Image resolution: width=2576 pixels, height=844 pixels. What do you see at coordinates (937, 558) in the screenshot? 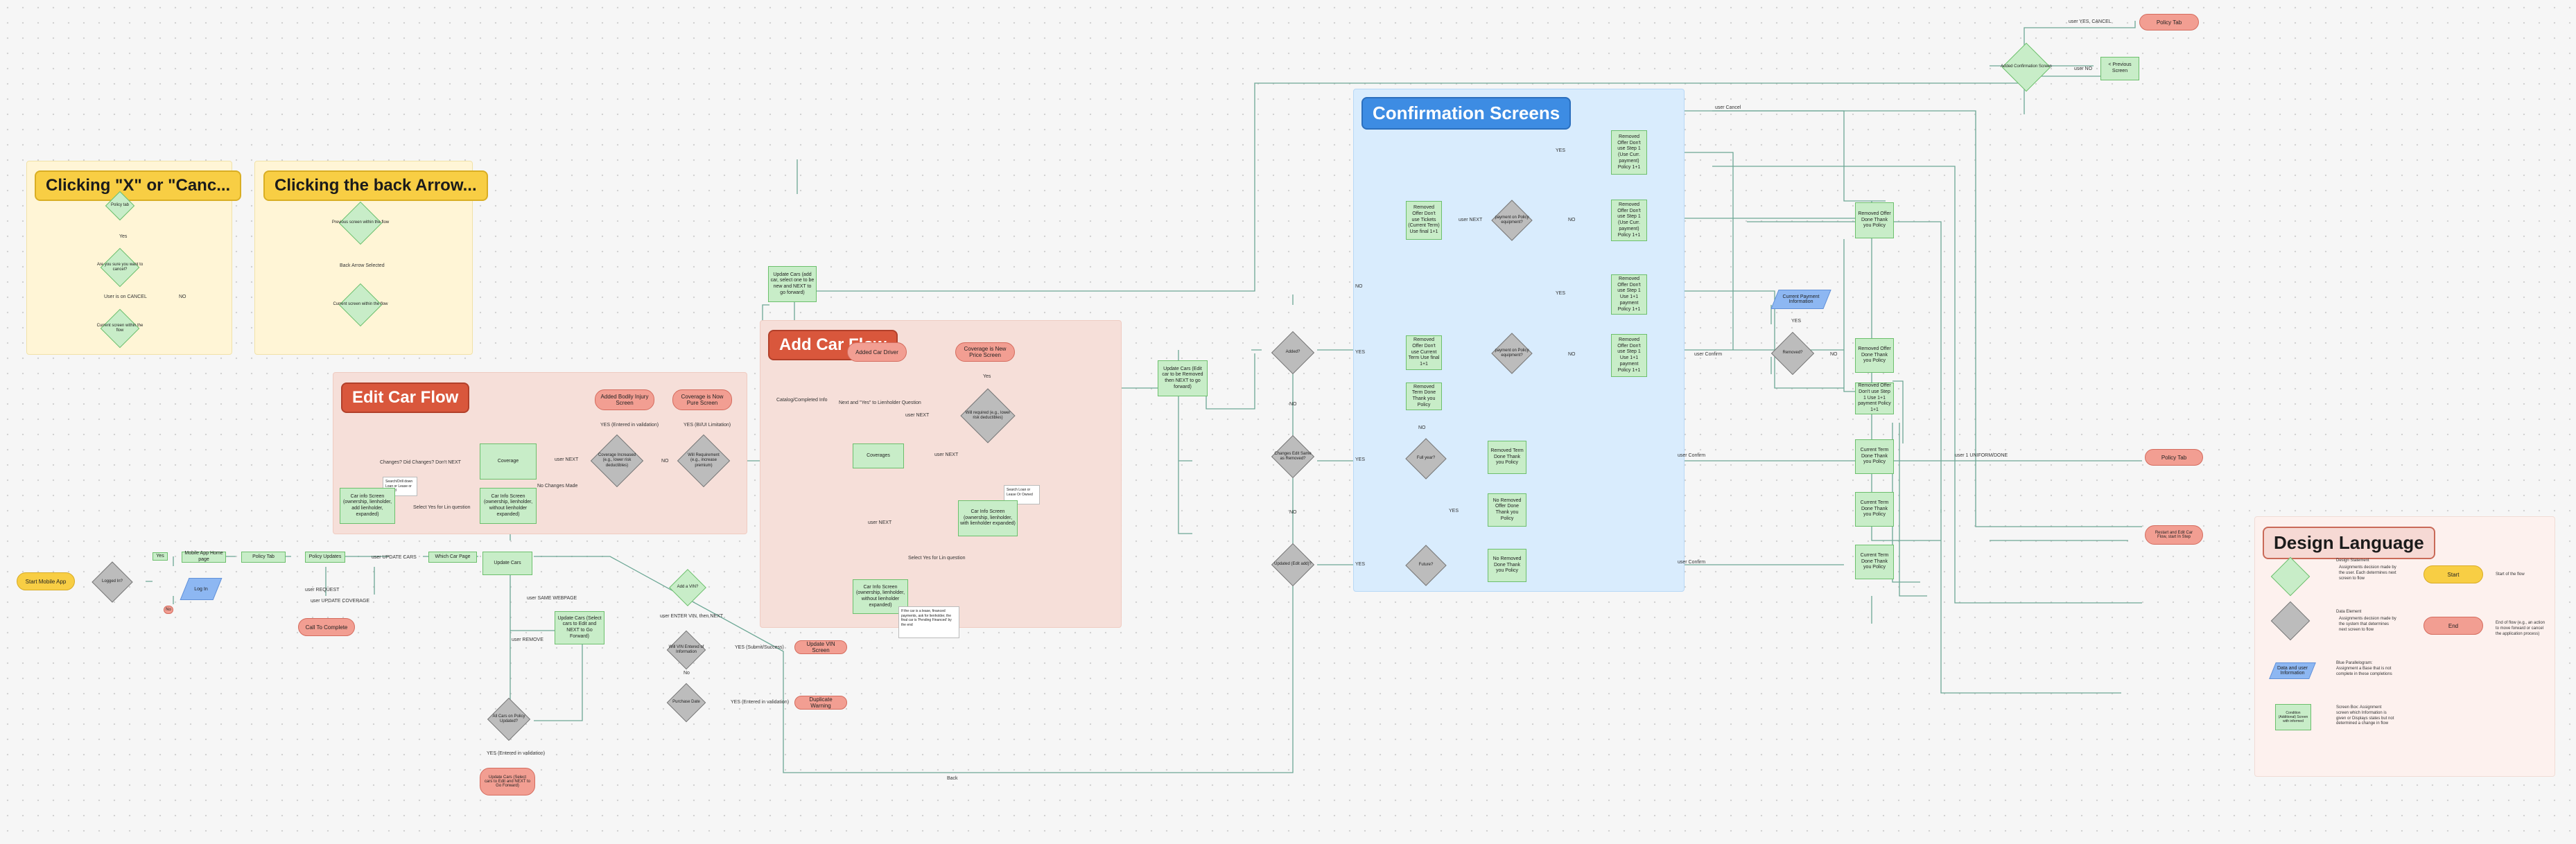
I see `add-select-yes-label: Select Yes for Lin question` at bounding box center [937, 558].